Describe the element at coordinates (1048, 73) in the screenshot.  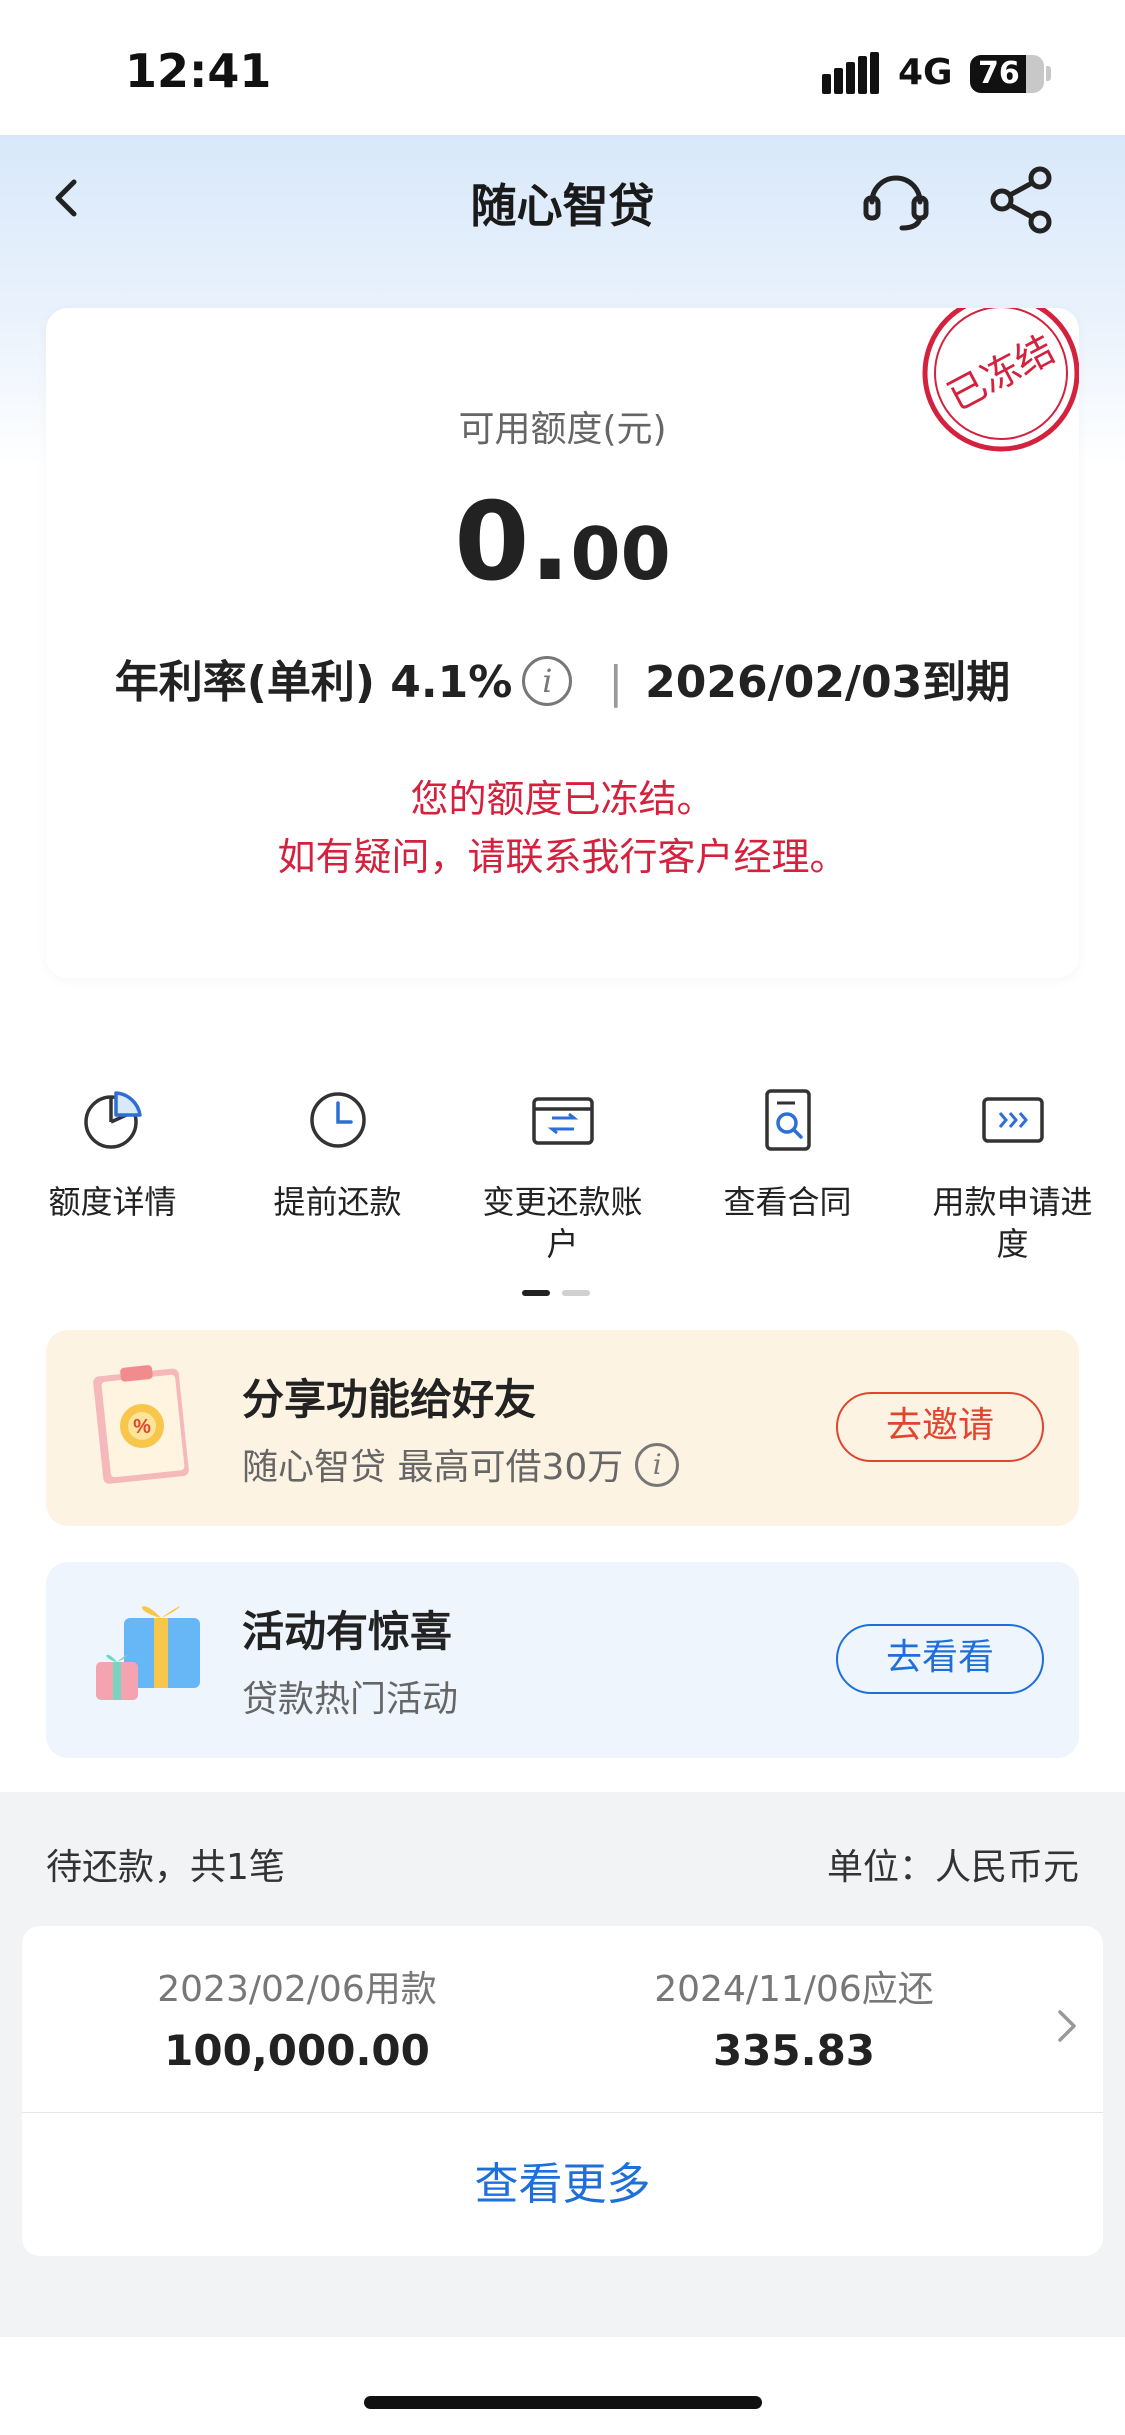
I see `battery-tip` at that location.